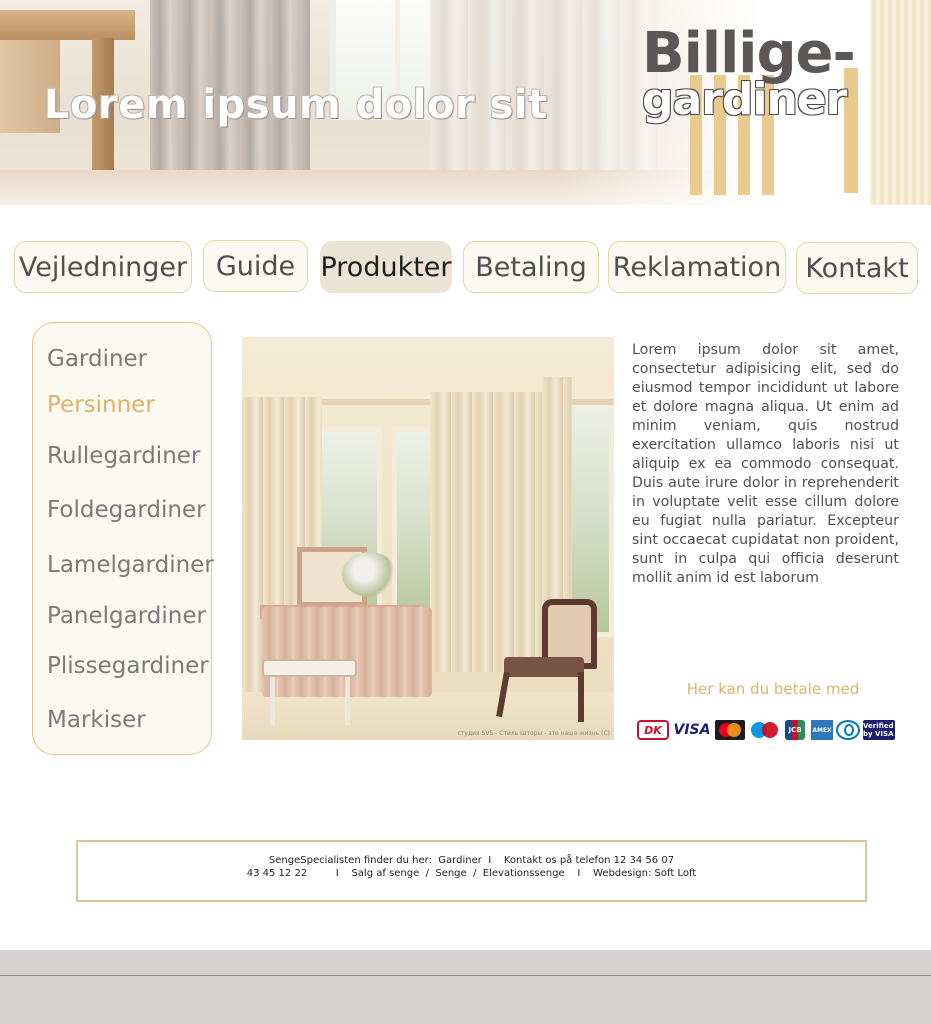  What do you see at coordinates (773, 689) in the screenshot?
I see `payment-label: Her kan du betale med` at bounding box center [773, 689].